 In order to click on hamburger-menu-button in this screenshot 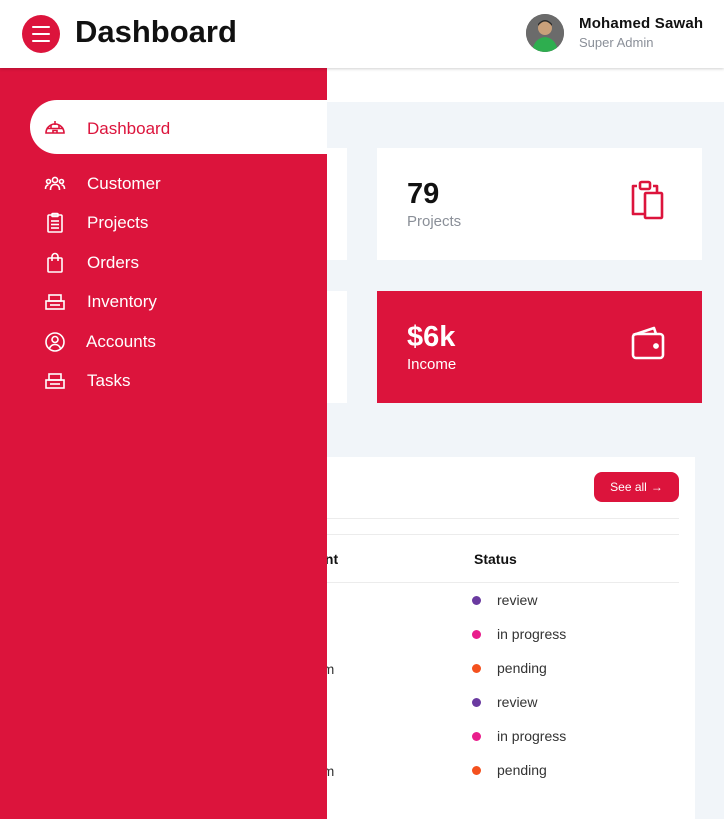, I will do `click(41, 34)`.